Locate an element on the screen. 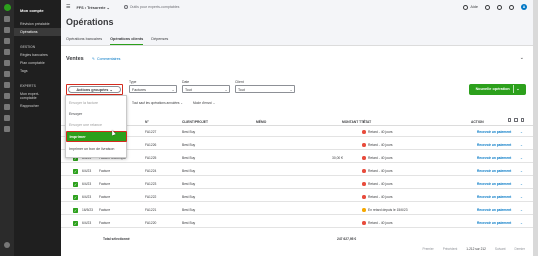 The height and width of the screenshot is (256, 538). notifications-icon is located at coordinates (499, 7).